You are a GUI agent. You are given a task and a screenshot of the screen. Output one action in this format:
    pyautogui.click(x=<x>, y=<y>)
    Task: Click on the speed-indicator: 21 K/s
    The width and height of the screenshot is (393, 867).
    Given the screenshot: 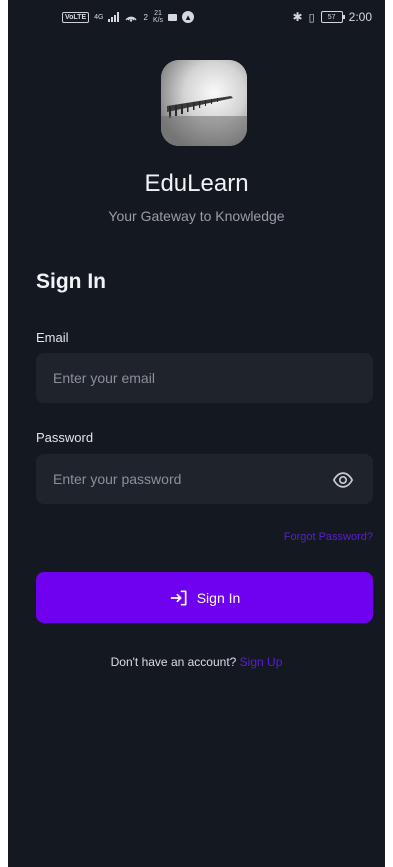 What is the action you would take?
    pyautogui.click(x=158, y=17)
    